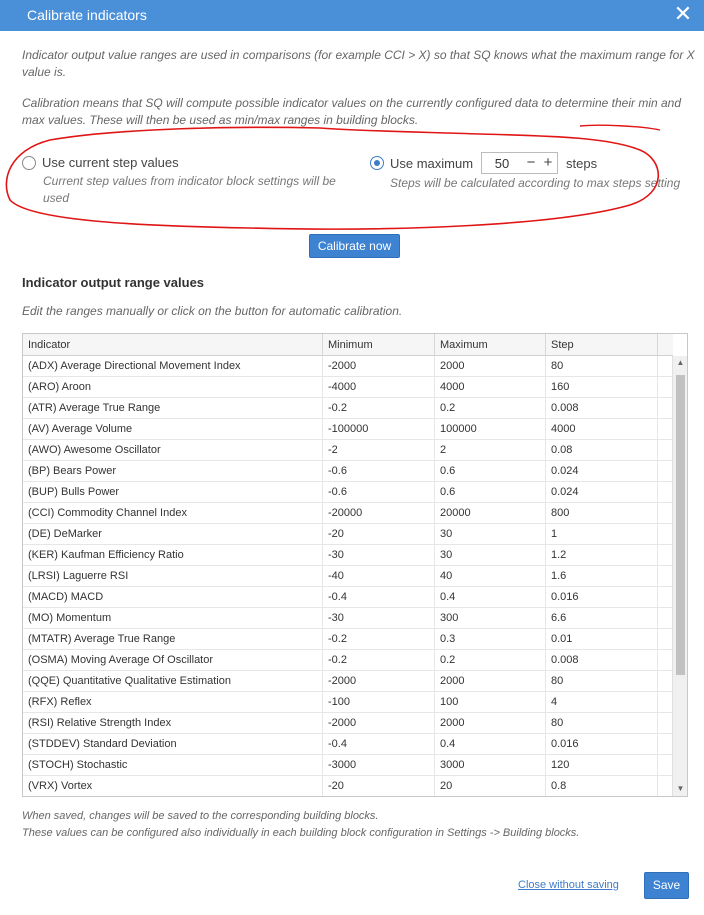 The height and width of the screenshot is (915, 704). I want to click on cell-maximum: 30, so click(490, 555).